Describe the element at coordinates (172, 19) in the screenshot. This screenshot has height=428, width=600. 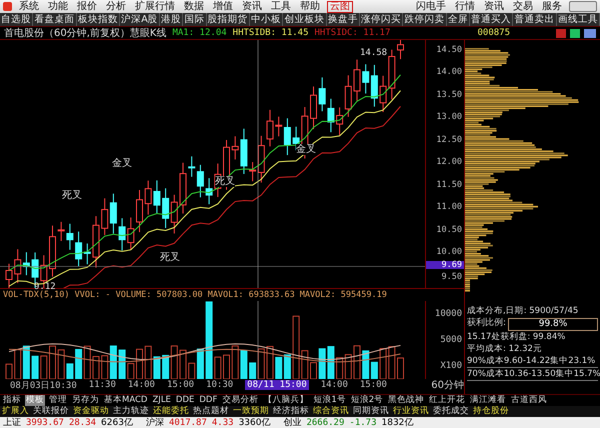
I see `toolbar-button: 港股` at that location.